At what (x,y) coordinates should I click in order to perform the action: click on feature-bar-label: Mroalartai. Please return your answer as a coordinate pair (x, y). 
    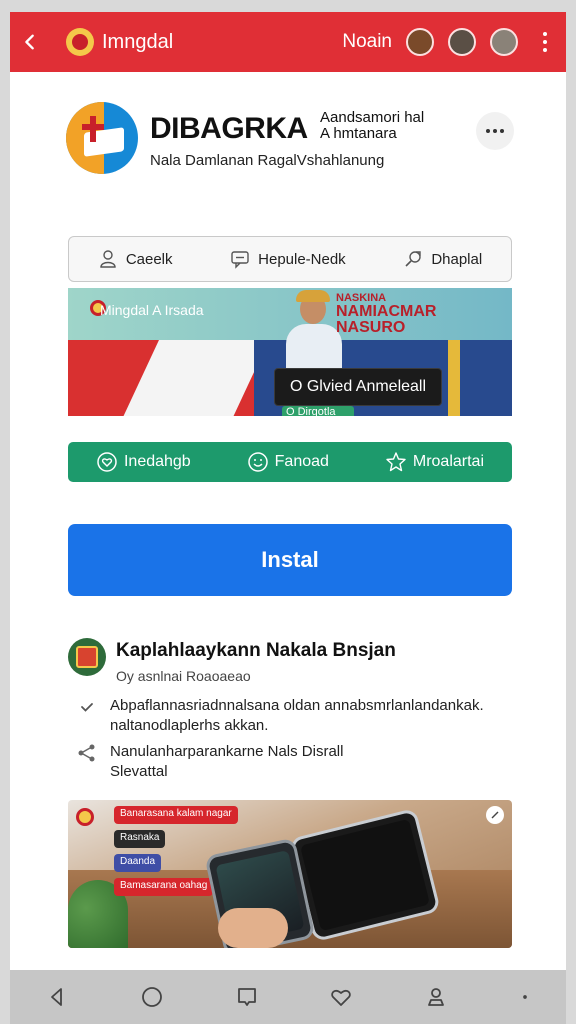
    Looking at the image, I should click on (448, 461).